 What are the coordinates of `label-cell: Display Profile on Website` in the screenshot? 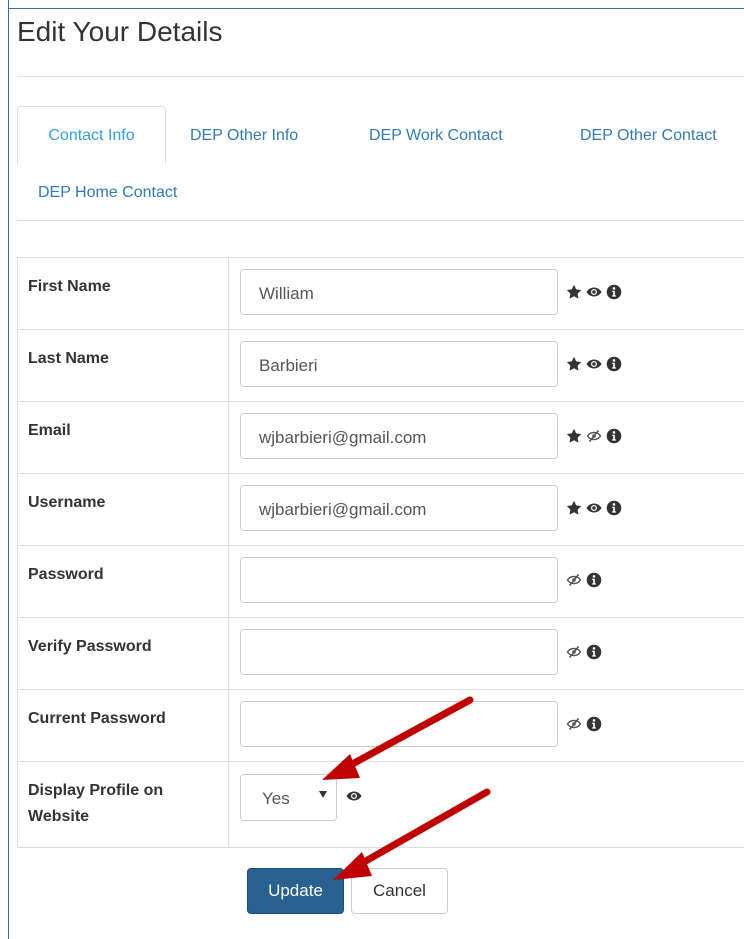 It's located at (123, 804).